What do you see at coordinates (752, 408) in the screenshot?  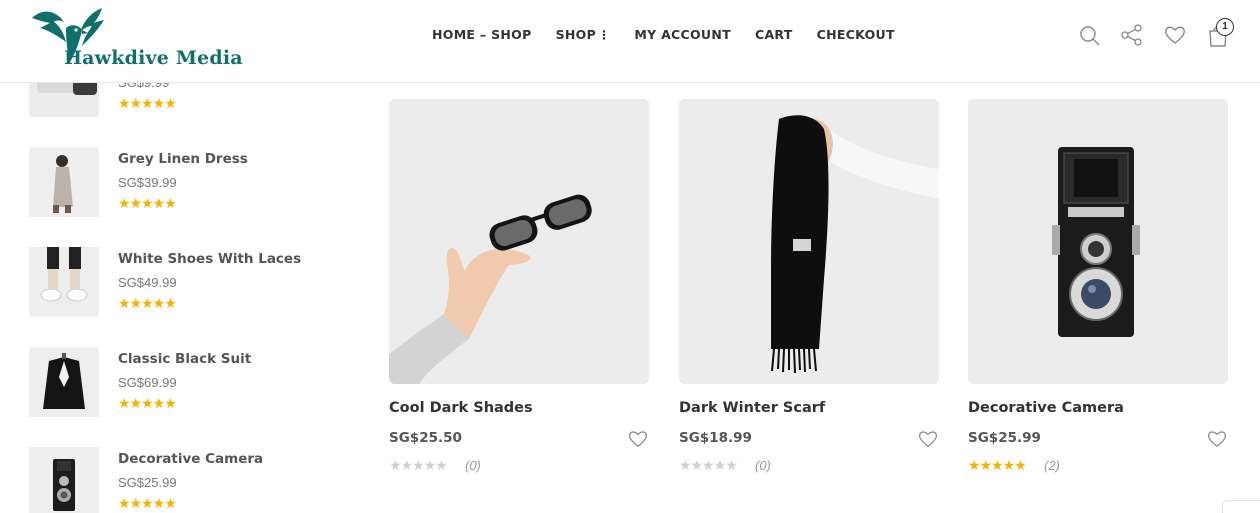 I see `product-name: Dark Winter Scarf` at bounding box center [752, 408].